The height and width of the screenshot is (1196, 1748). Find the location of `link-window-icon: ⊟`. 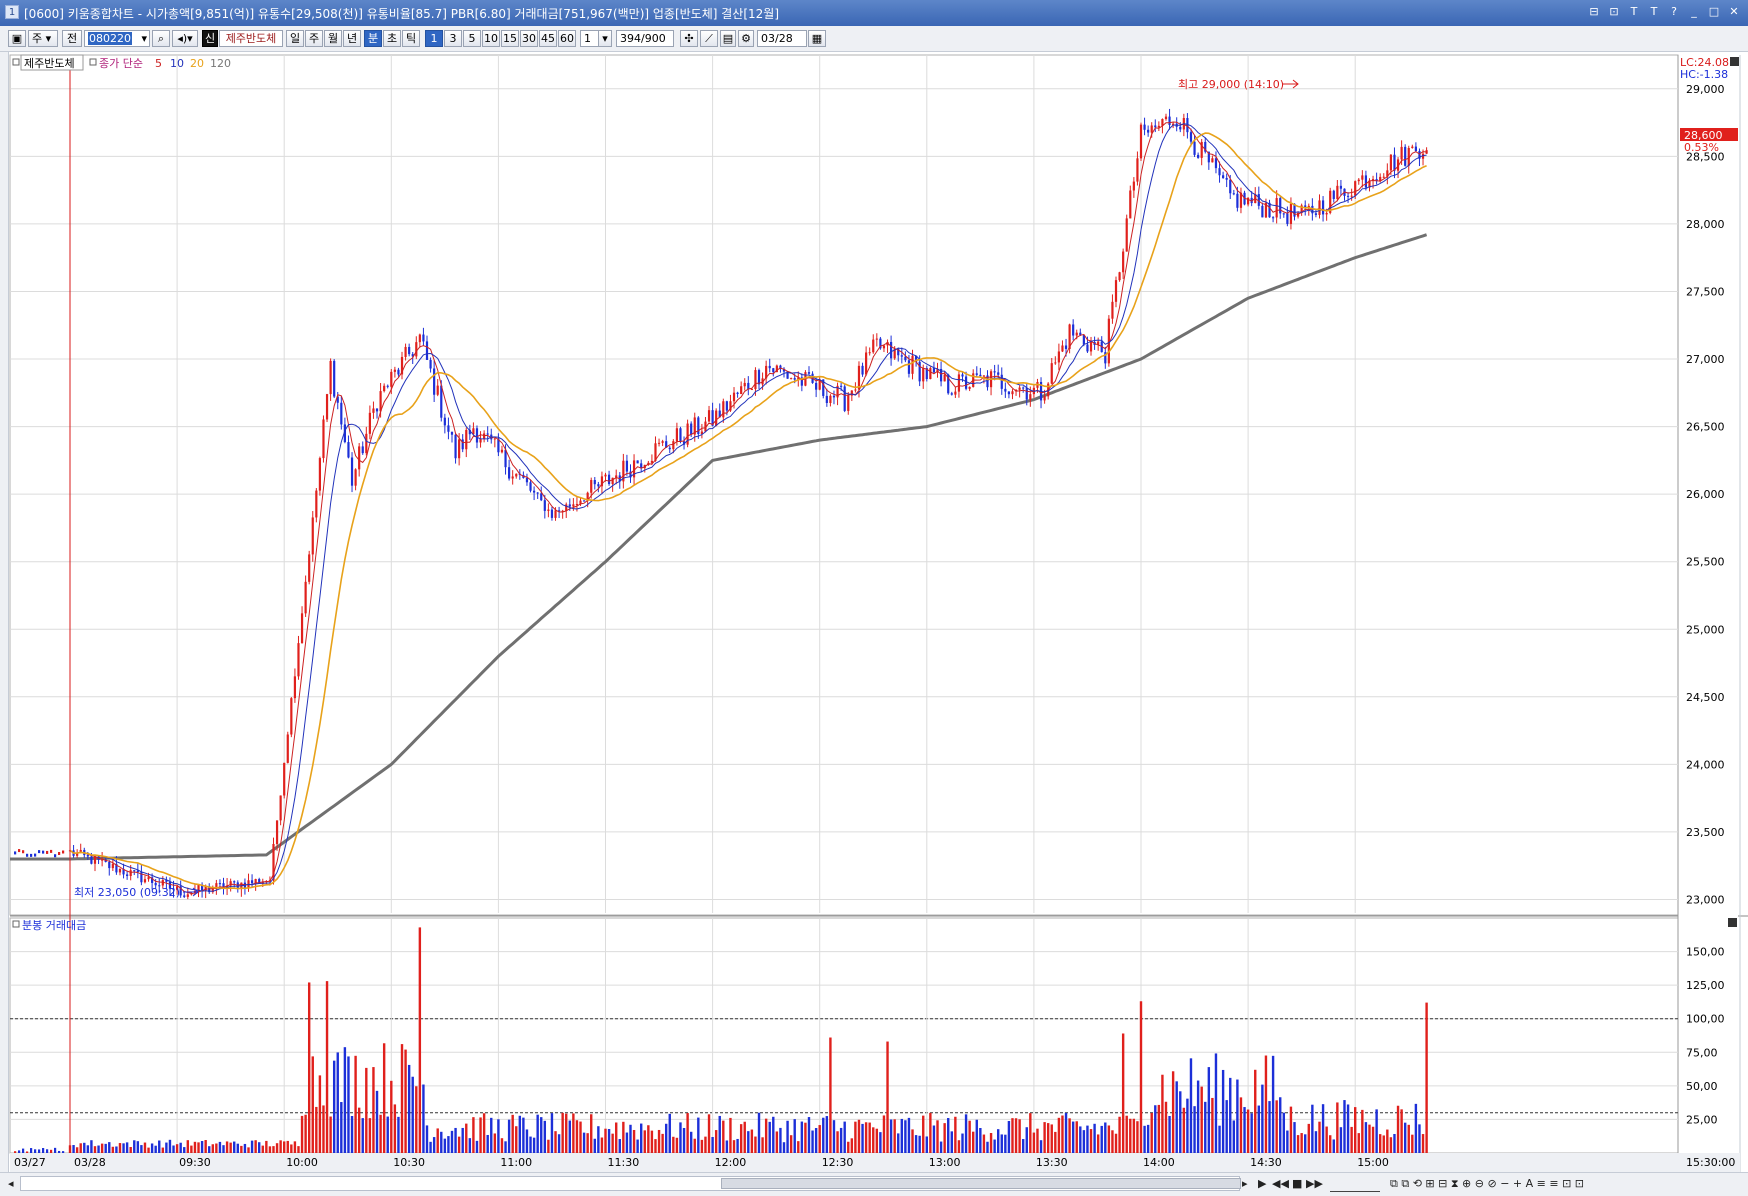

link-window-icon: ⊟ is located at coordinates (1594, 12).